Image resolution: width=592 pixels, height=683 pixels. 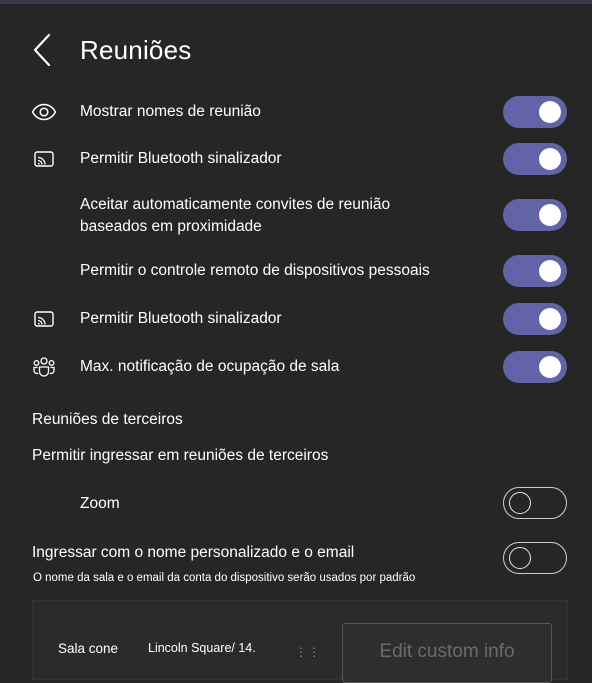 I want to click on top-border, so click(x=296, y=2).